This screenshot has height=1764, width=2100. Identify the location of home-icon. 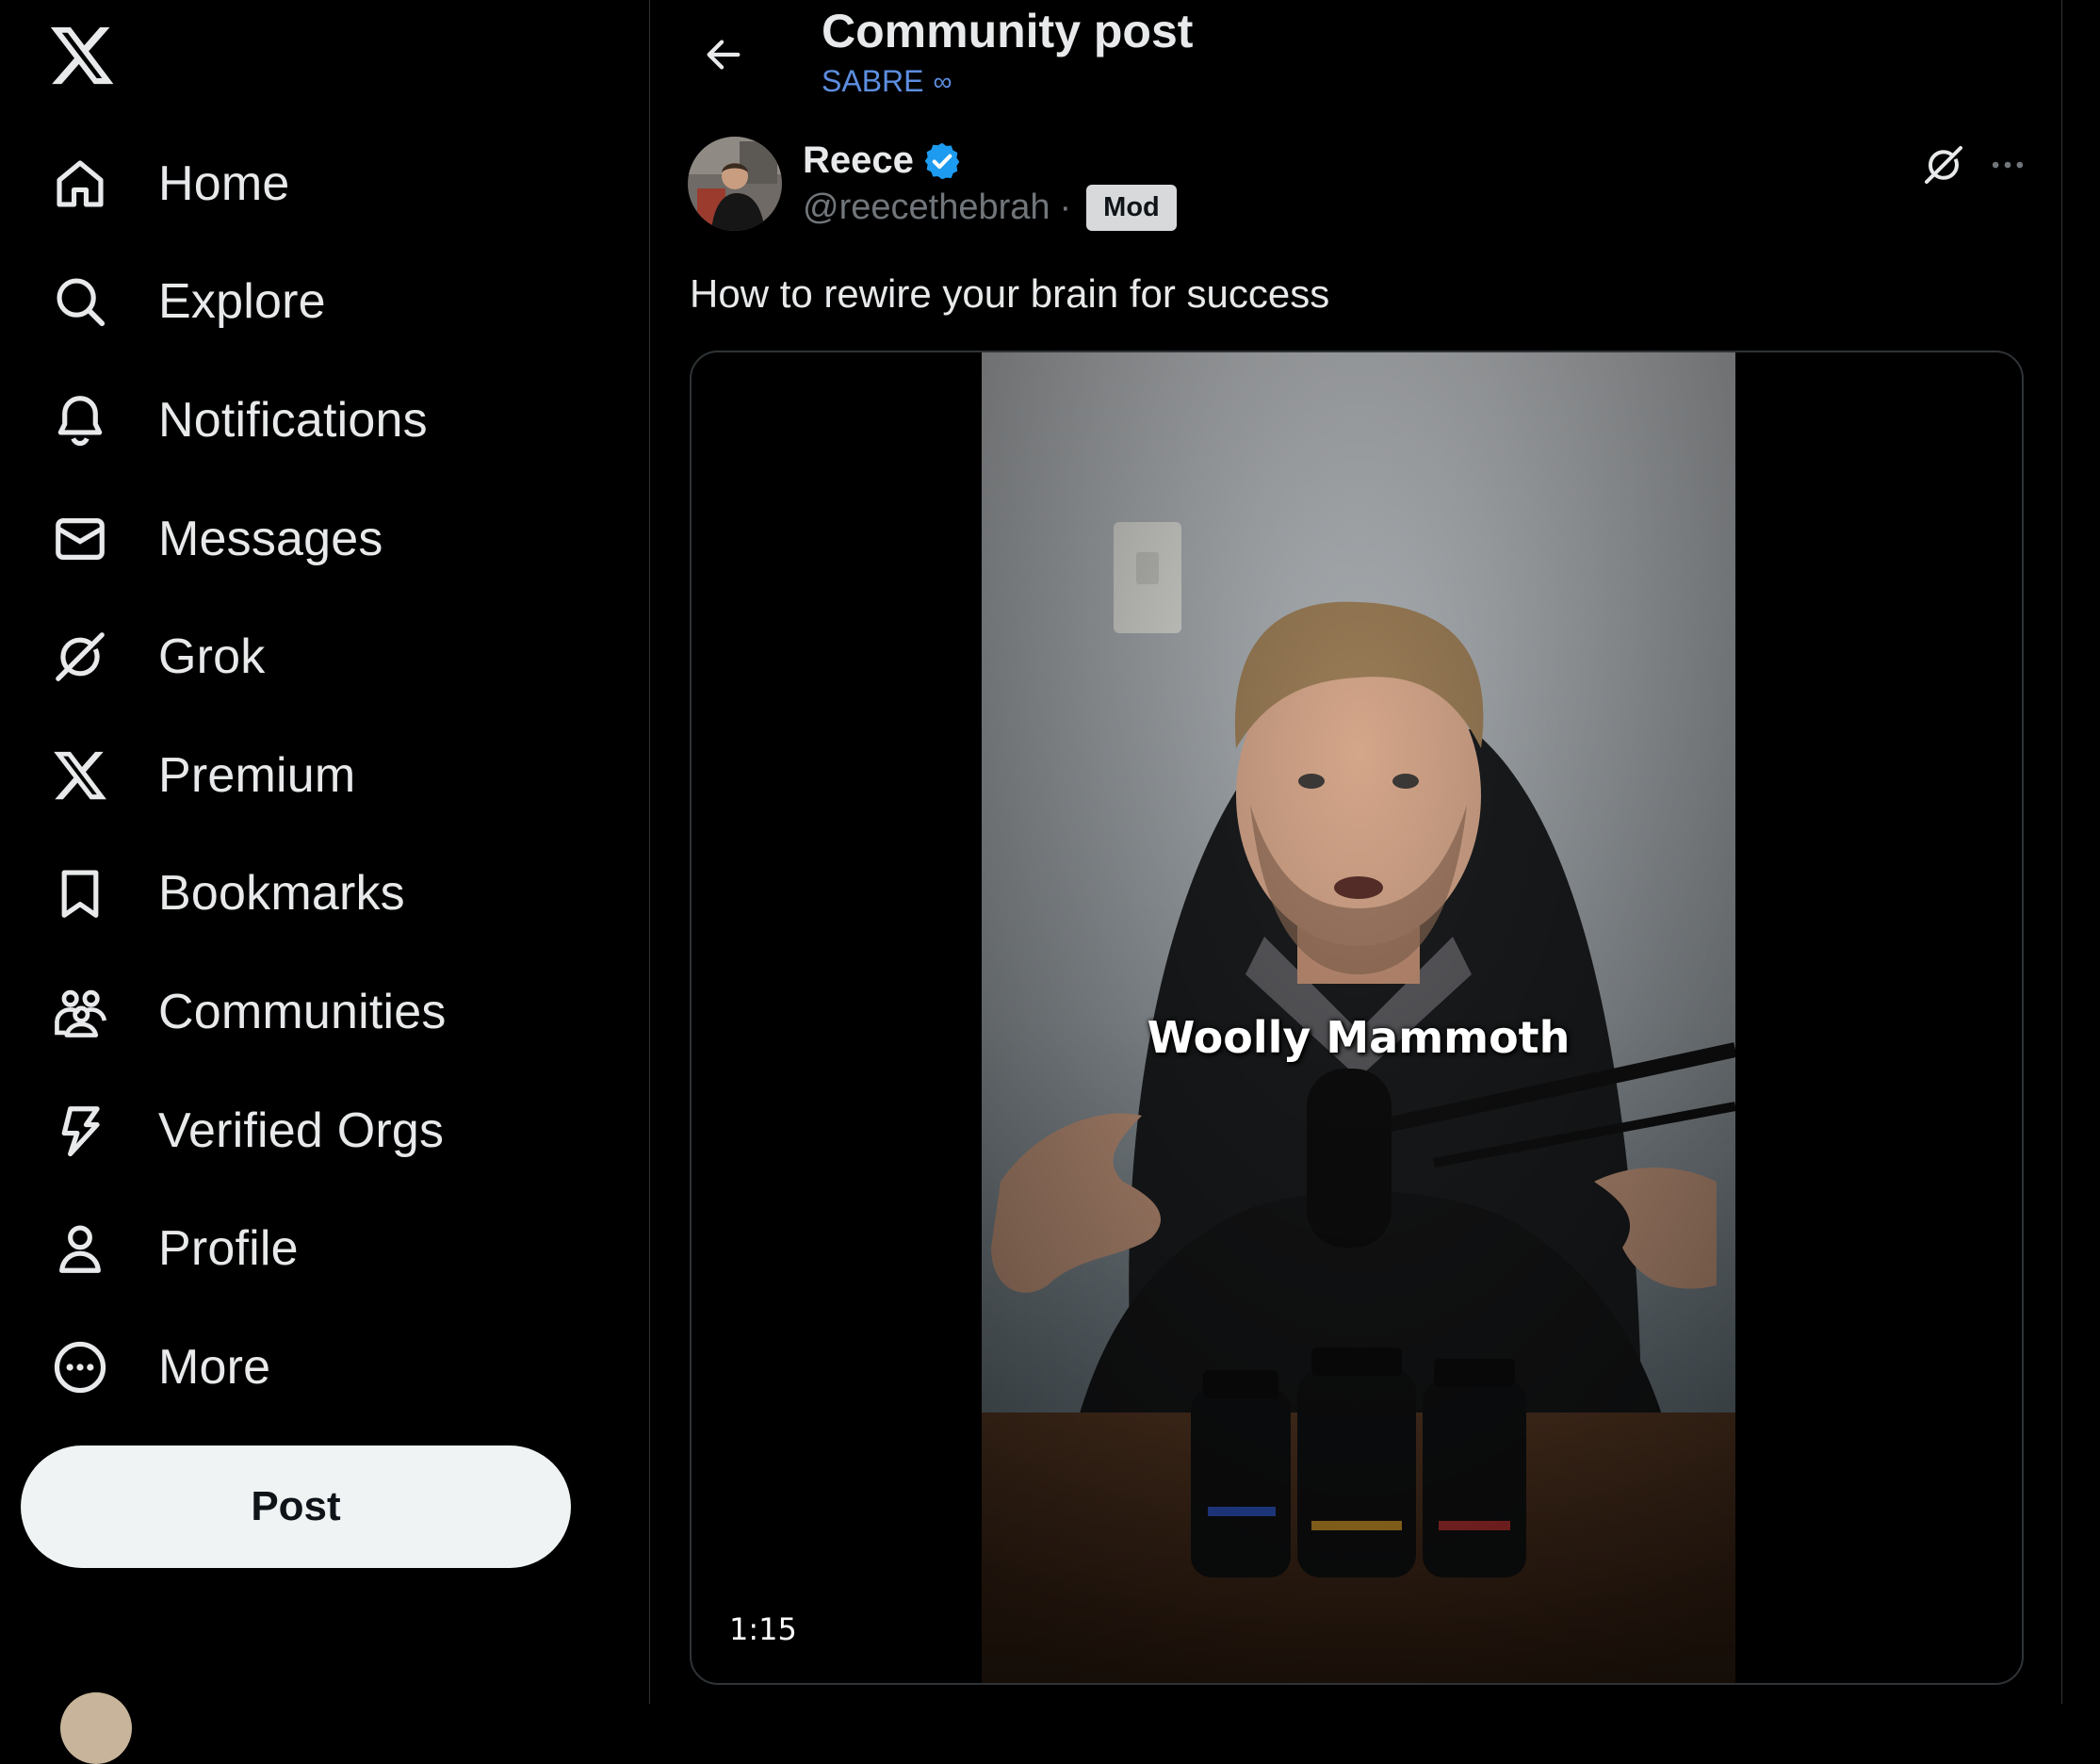
(80, 184).